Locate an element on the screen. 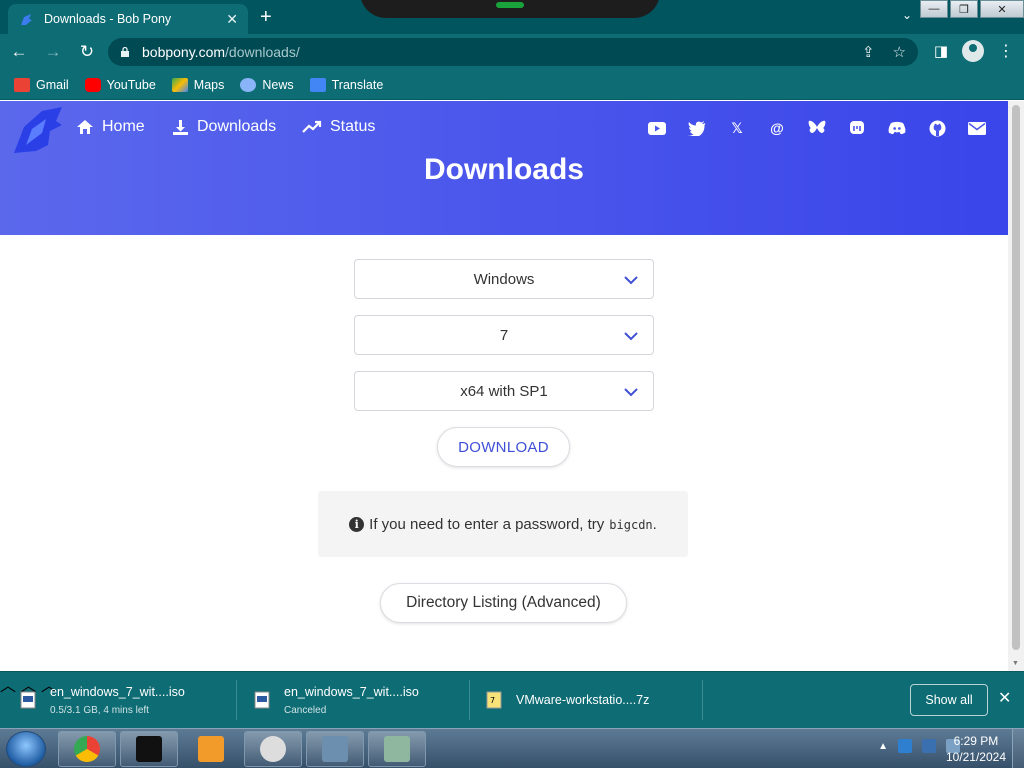 The width and height of the screenshot is (1024, 768). nav-home: Home is located at coordinates (110, 127).